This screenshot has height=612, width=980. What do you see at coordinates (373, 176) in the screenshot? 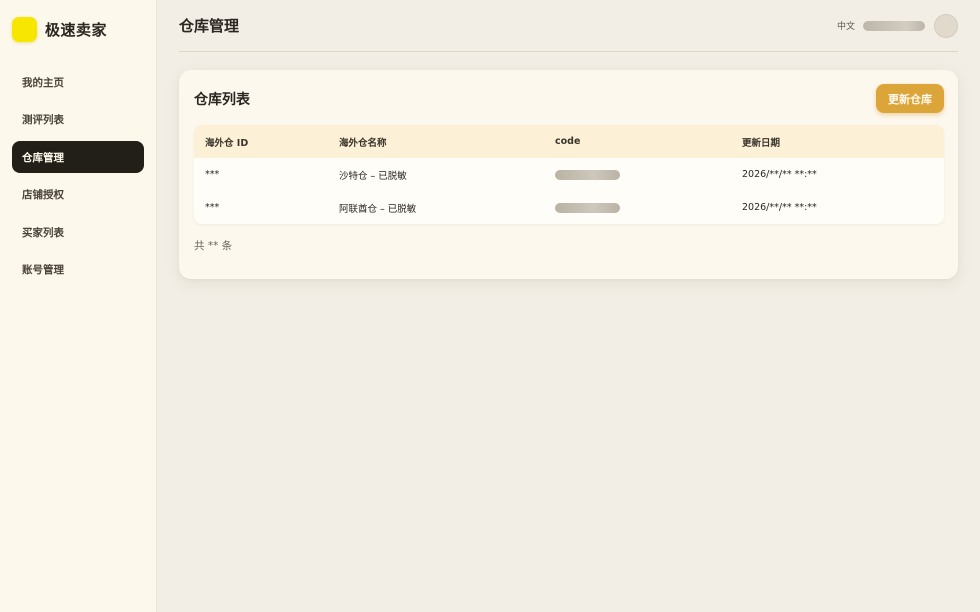
I see `cell-name: 沙特仓 – 已脱敏` at bounding box center [373, 176].